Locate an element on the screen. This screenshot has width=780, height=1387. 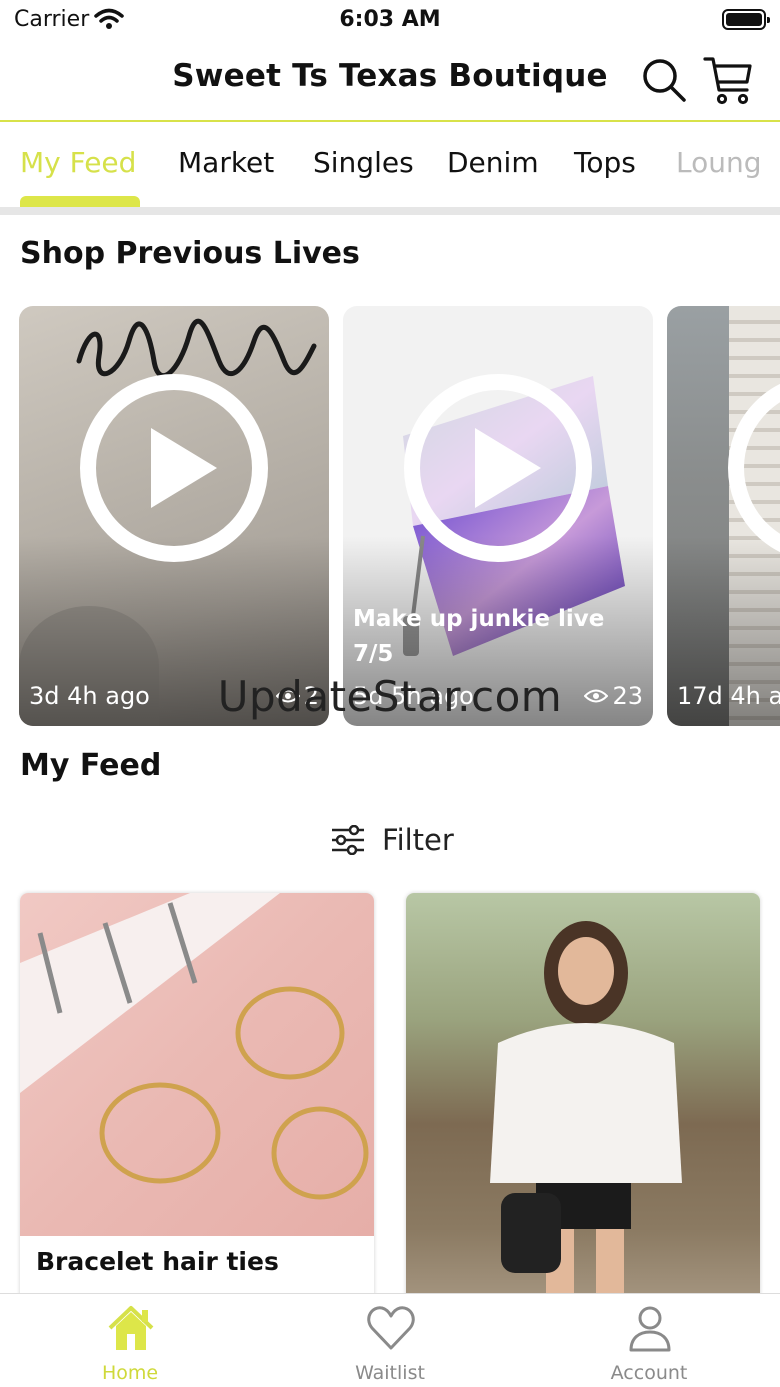
filter-button: Filter is located at coordinates (392, 840).